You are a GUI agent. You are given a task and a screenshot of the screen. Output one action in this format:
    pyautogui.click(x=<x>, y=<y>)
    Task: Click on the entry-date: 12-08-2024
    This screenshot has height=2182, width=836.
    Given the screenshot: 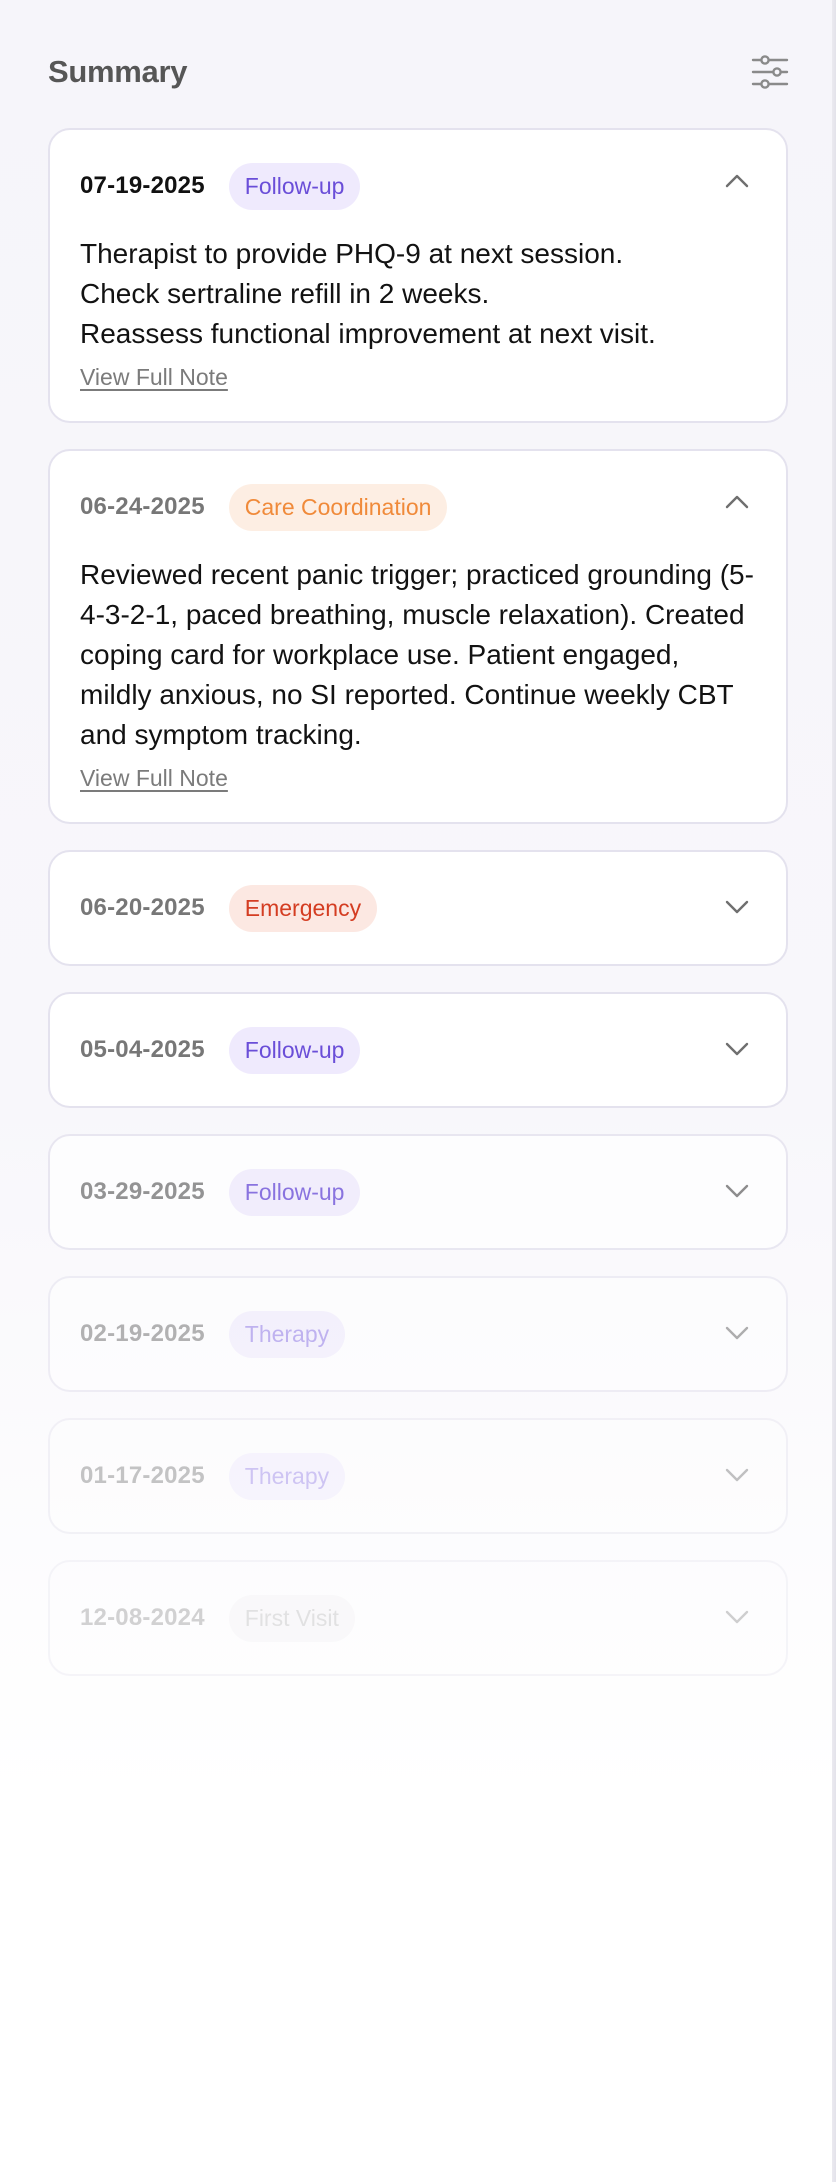 What is the action you would take?
    pyautogui.click(x=142, y=1617)
    